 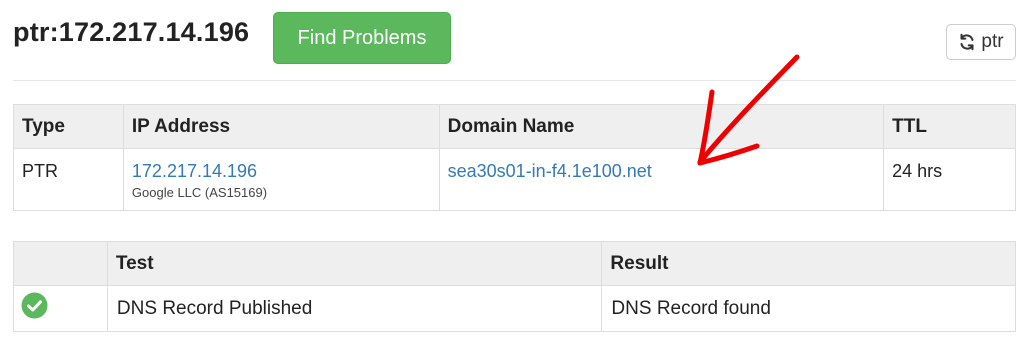 I want to click on ip-owner: Google LLC (AS15169), so click(x=199, y=192).